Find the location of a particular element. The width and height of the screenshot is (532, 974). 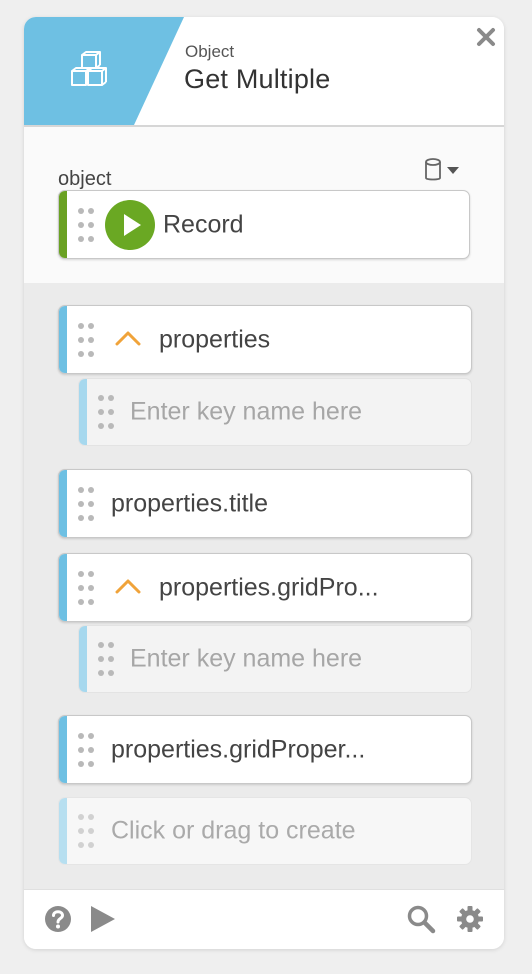

object-value-label: Record is located at coordinates (203, 224).